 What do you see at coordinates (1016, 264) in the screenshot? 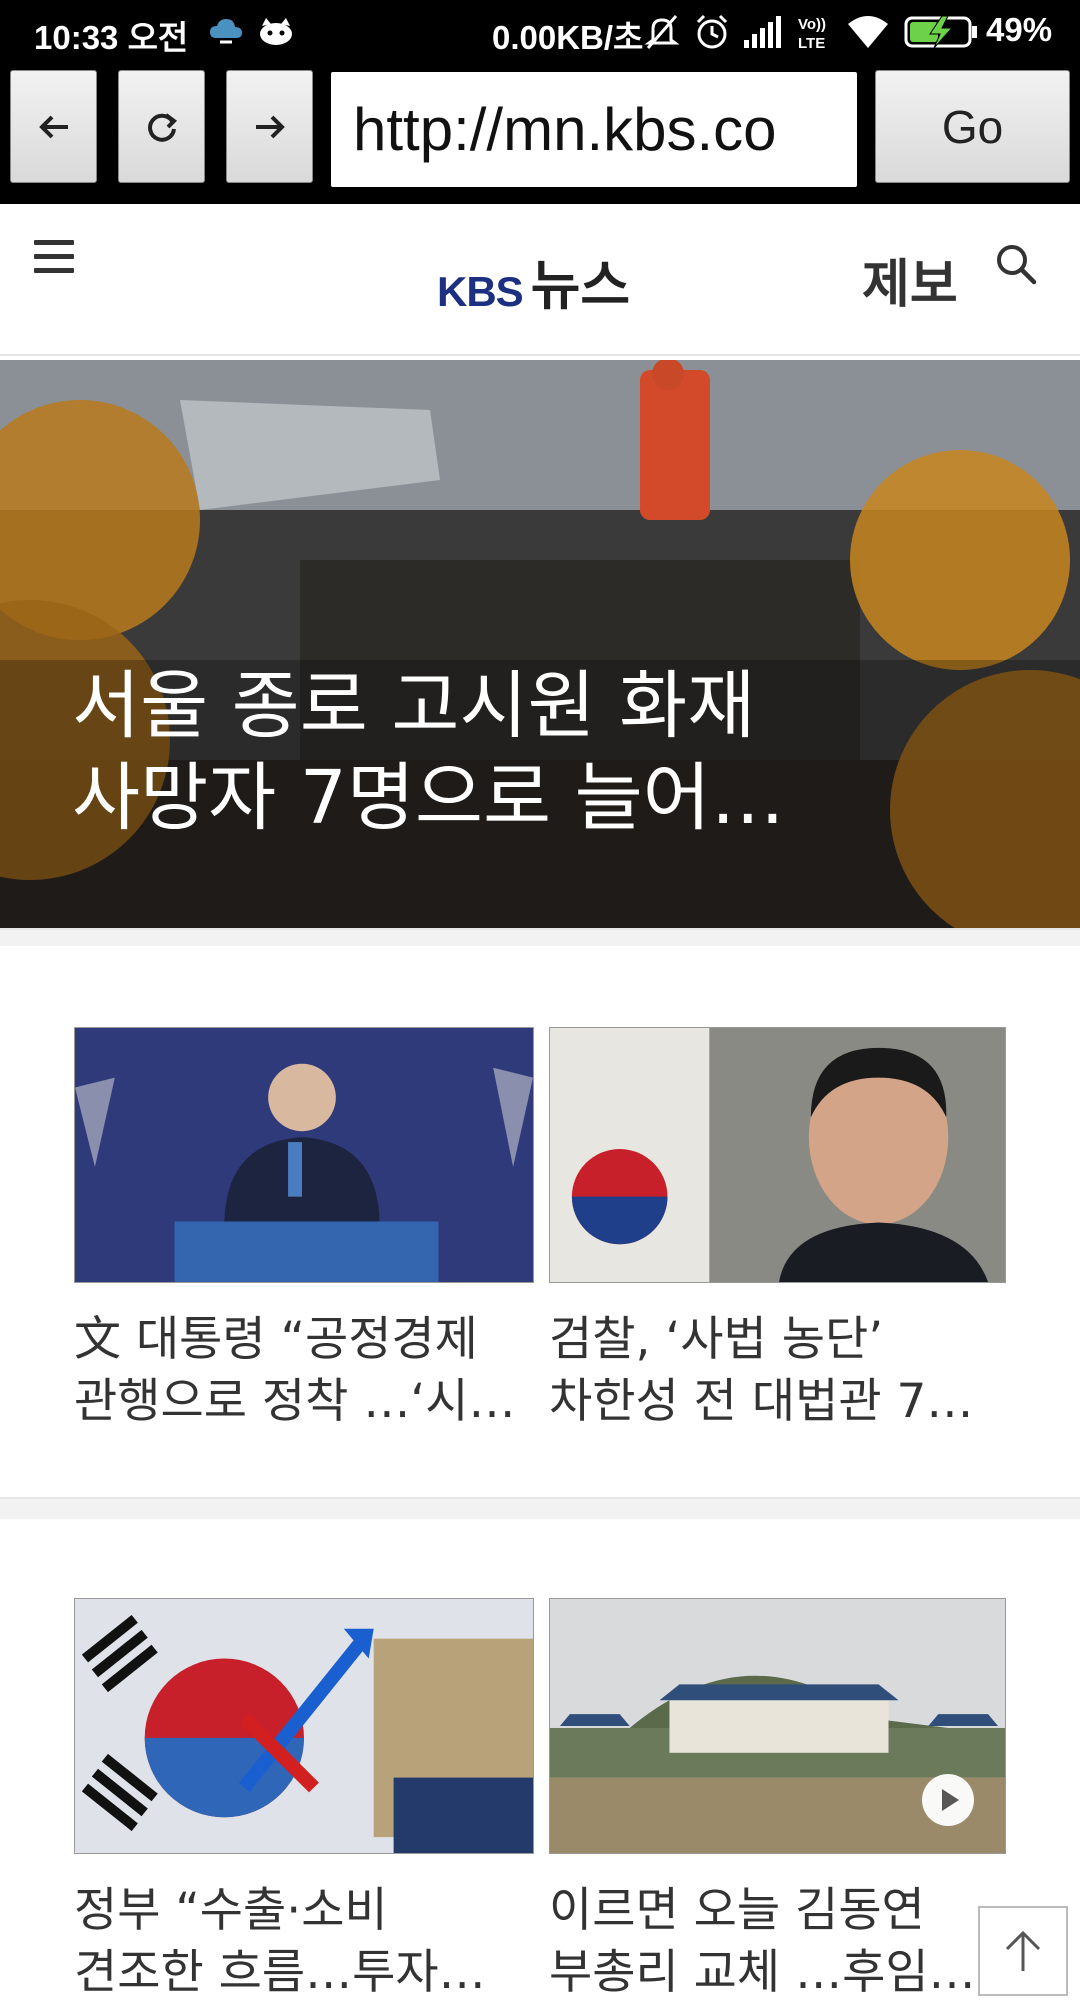
I see `search-icon` at bounding box center [1016, 264].